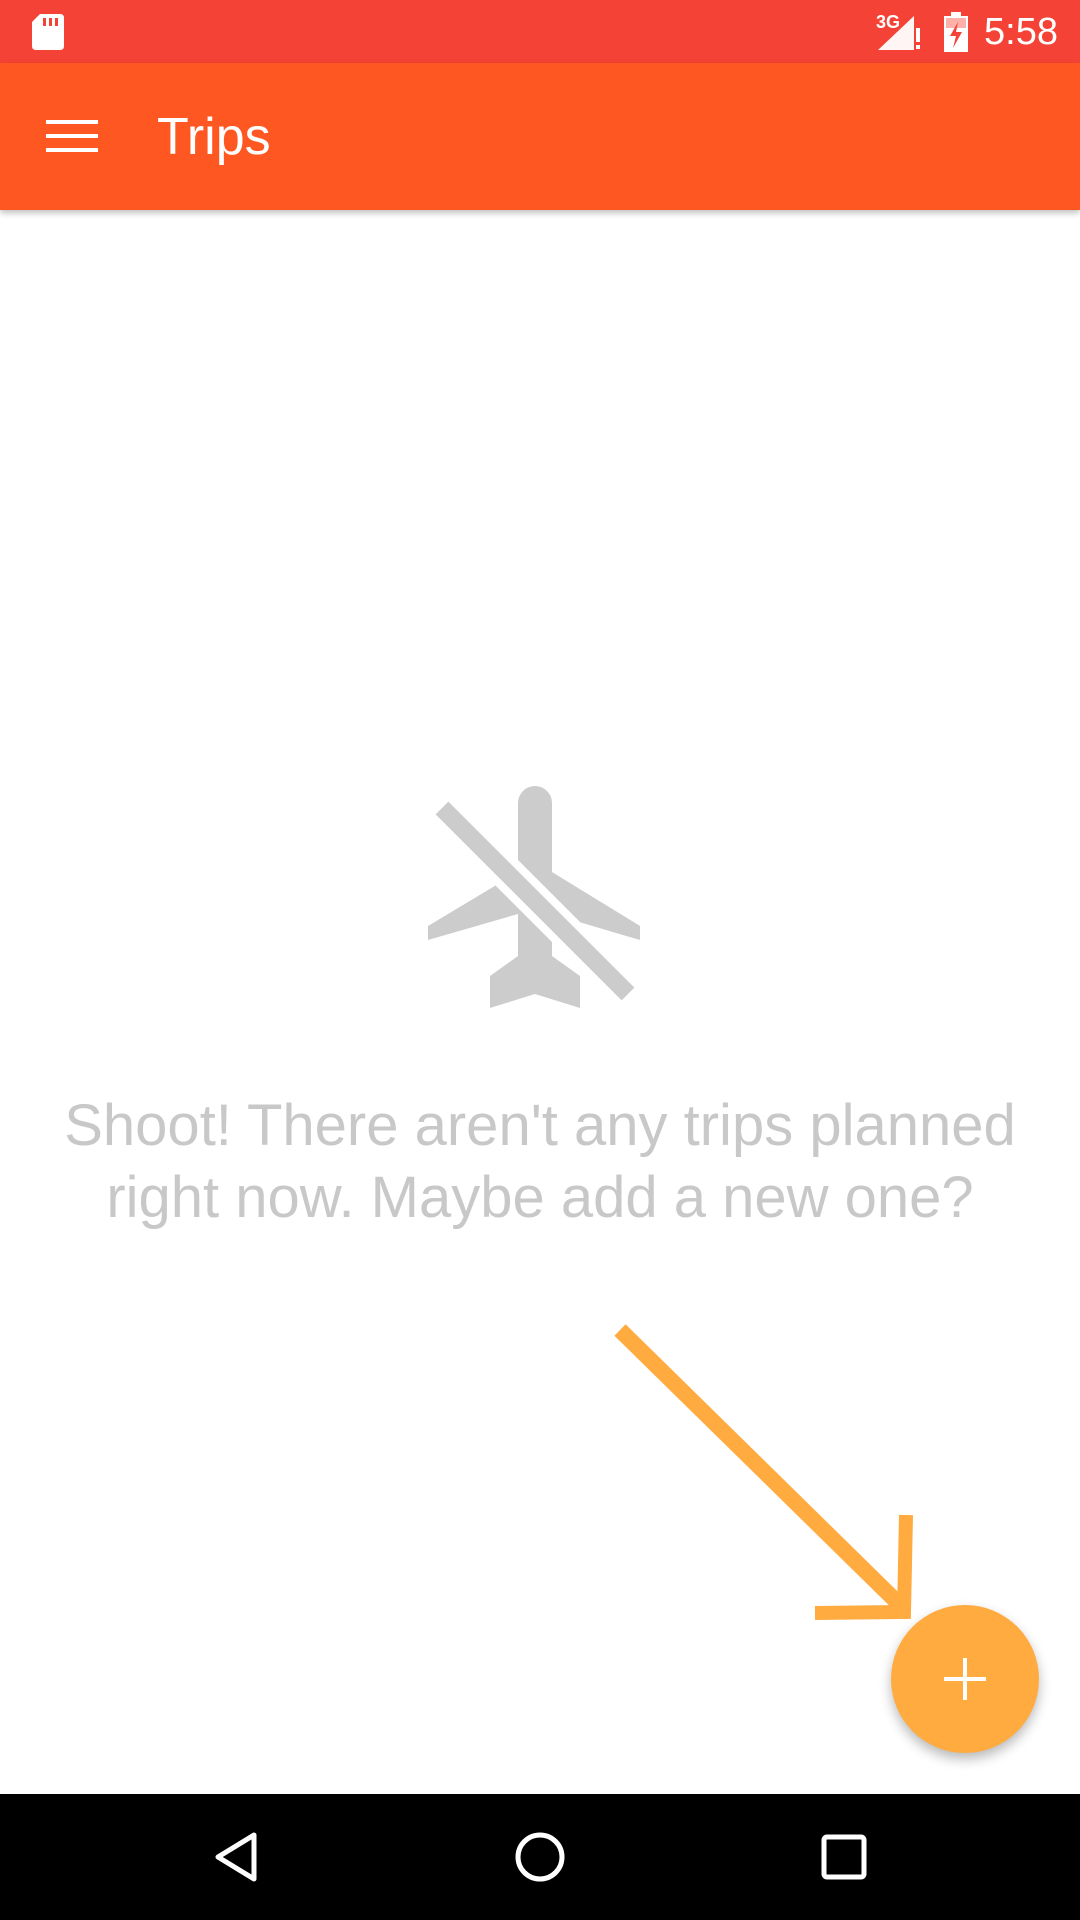 The width and height of the screenshot is (1080, 1920). I want to click on add-trip-button, so click(965, 1679).